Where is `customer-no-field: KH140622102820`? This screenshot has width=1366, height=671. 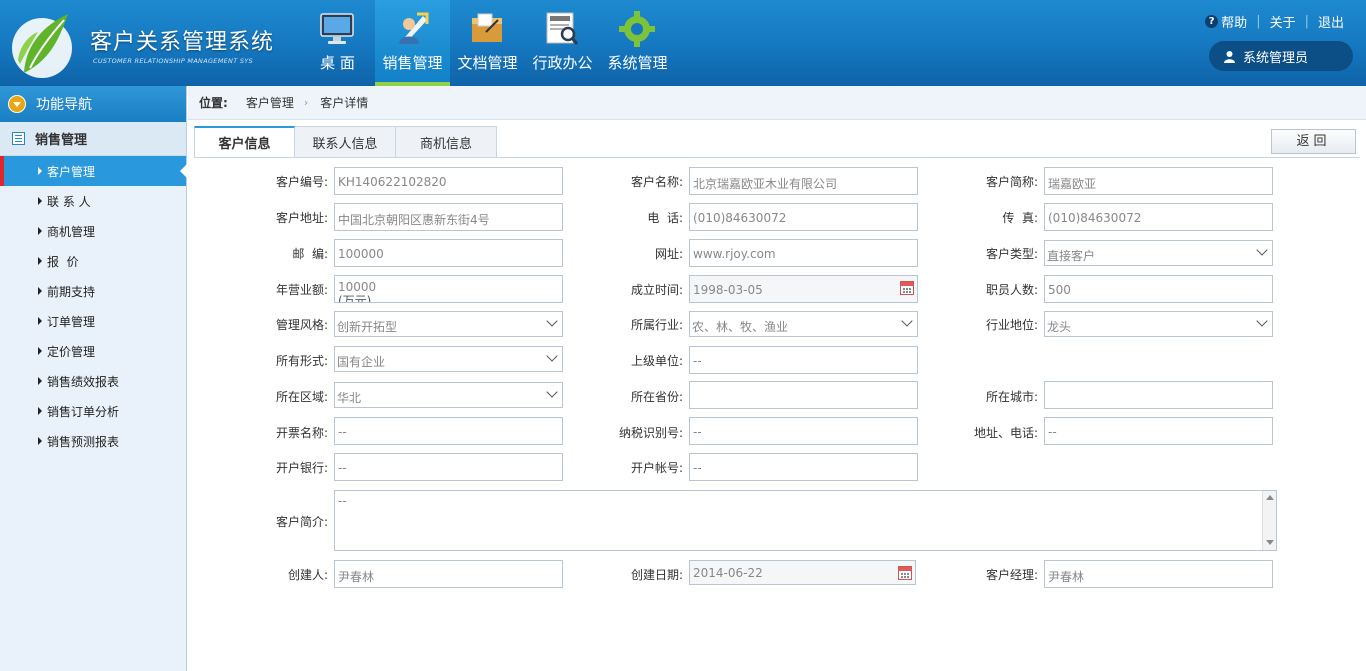
customer-no-field: KH140622102820 is located at coordinates (448, 181).